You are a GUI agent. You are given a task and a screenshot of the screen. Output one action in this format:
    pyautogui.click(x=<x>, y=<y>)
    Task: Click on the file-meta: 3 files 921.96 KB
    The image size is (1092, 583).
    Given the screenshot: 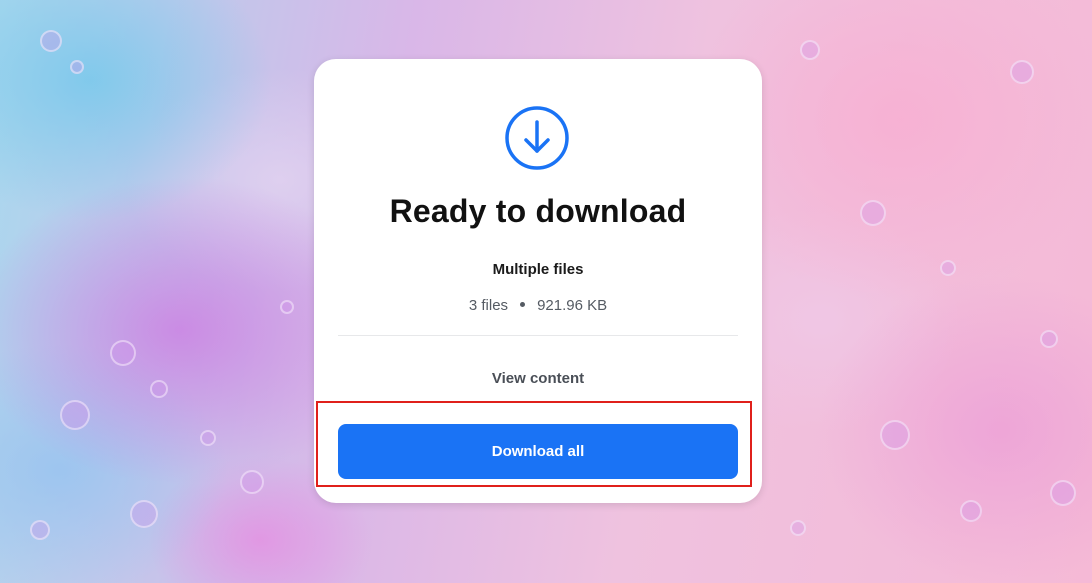 What is the action you would take?
    pyautogui.click(x=538, y=305)
    